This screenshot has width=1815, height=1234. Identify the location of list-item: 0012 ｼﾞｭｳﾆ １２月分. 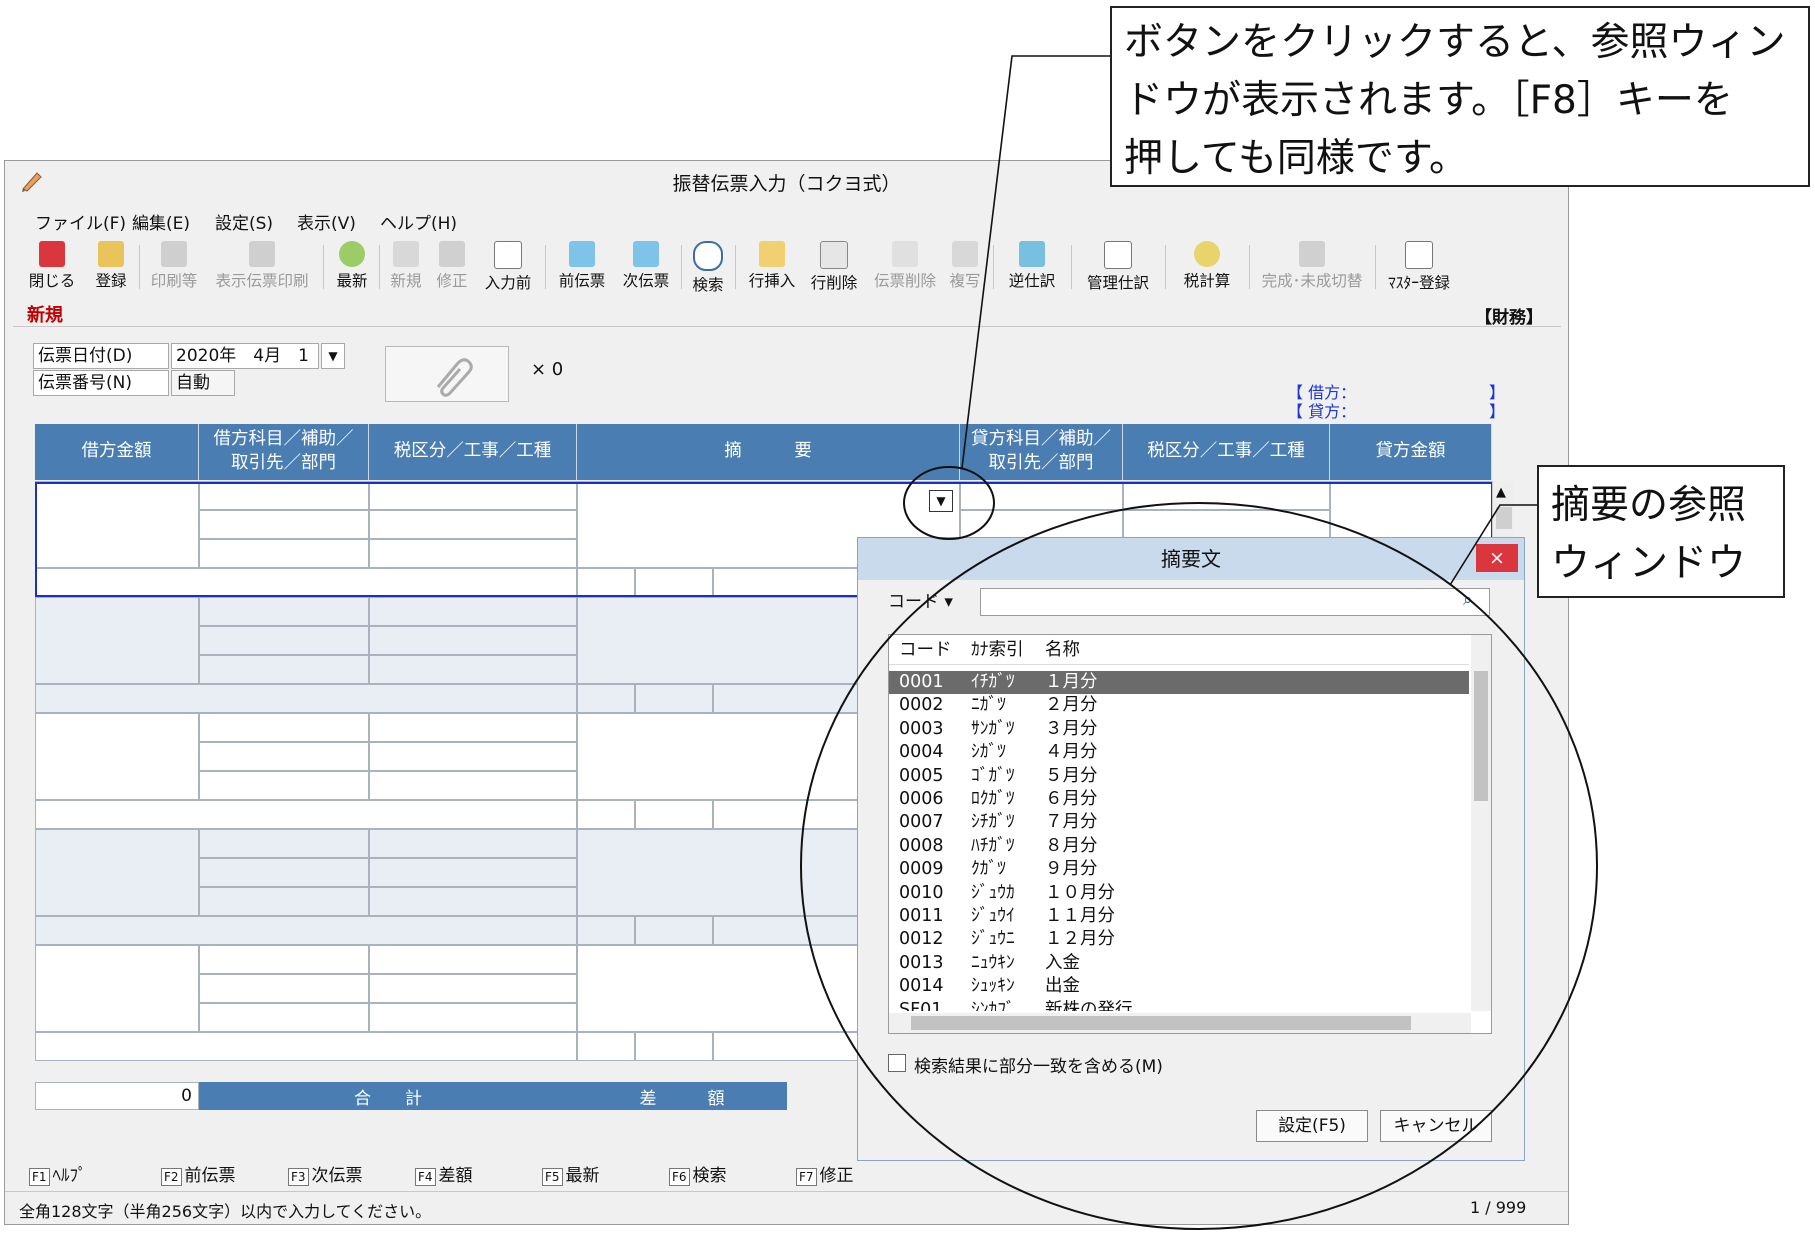
(1179, 939).